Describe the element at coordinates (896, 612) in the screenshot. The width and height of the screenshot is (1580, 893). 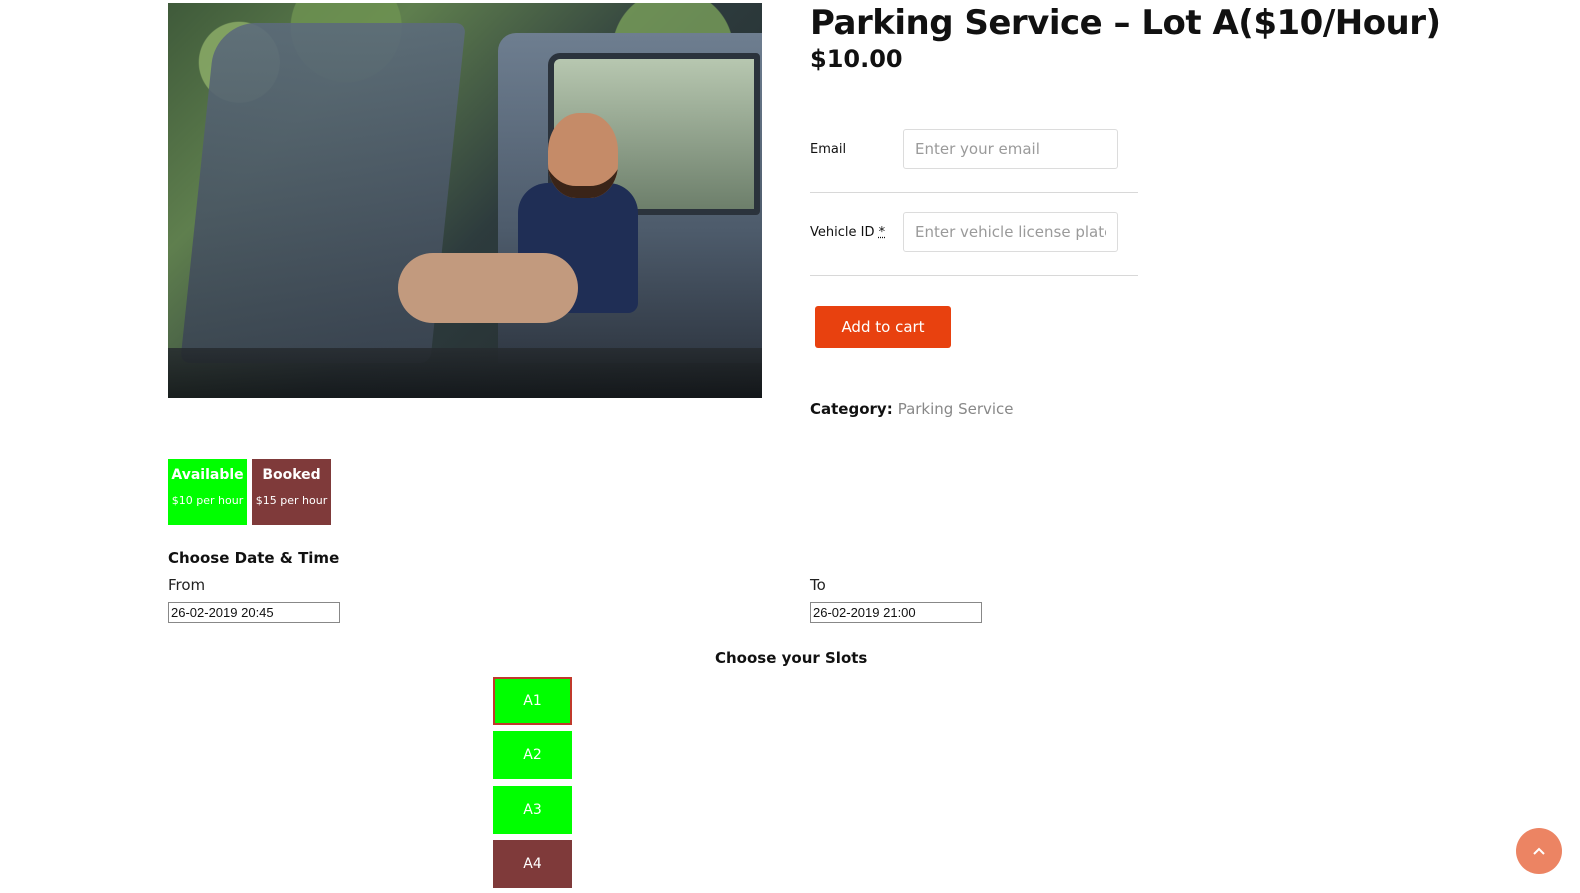
I see `to-date-input` at that location.